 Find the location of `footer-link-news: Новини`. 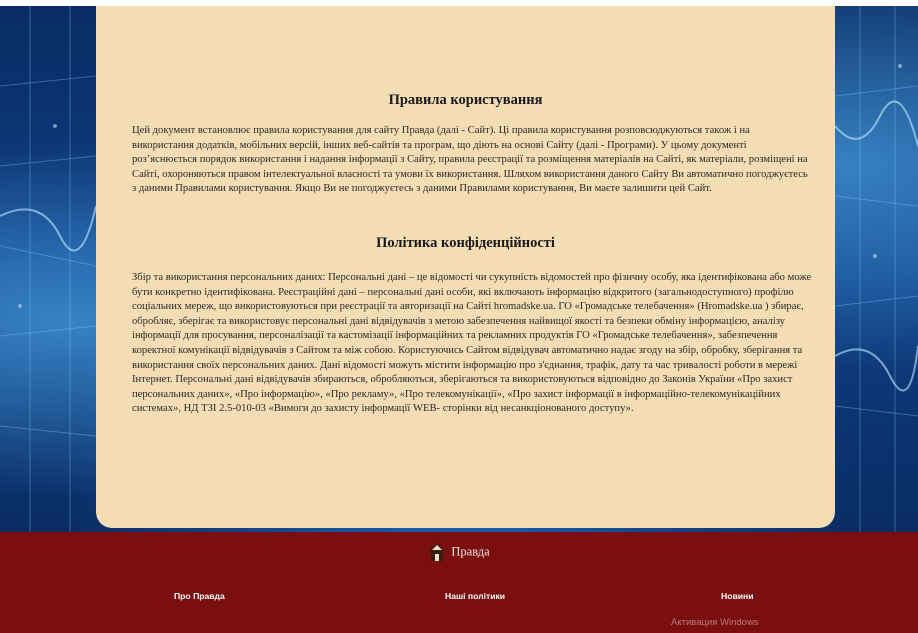

footer-link-news: Новини is located at coordinates (737, 596).